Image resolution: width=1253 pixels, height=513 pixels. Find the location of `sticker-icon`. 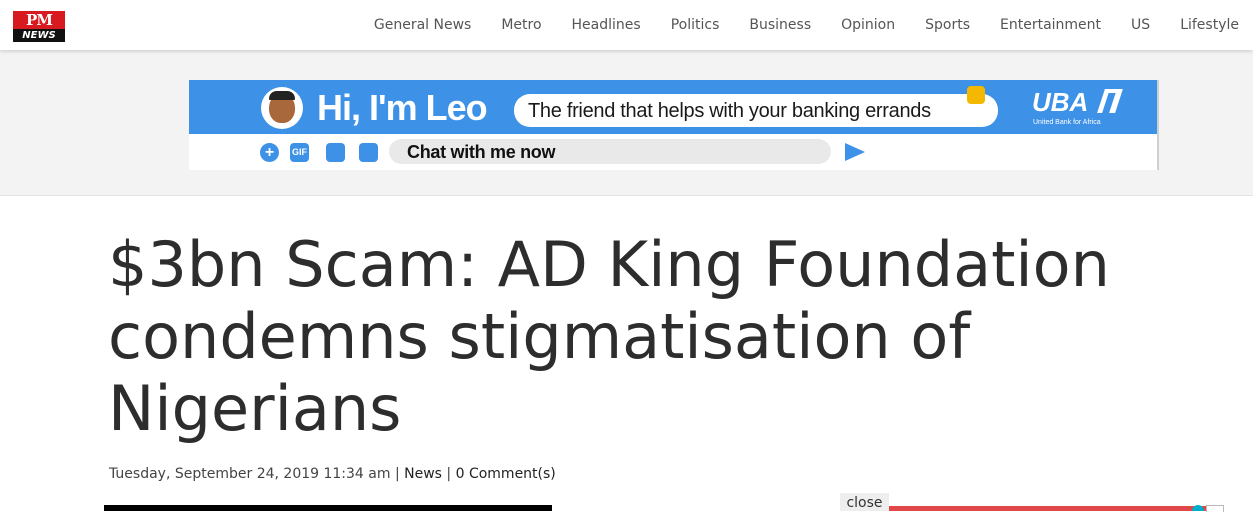

sticker-icon is located at coordinates (335, 152).